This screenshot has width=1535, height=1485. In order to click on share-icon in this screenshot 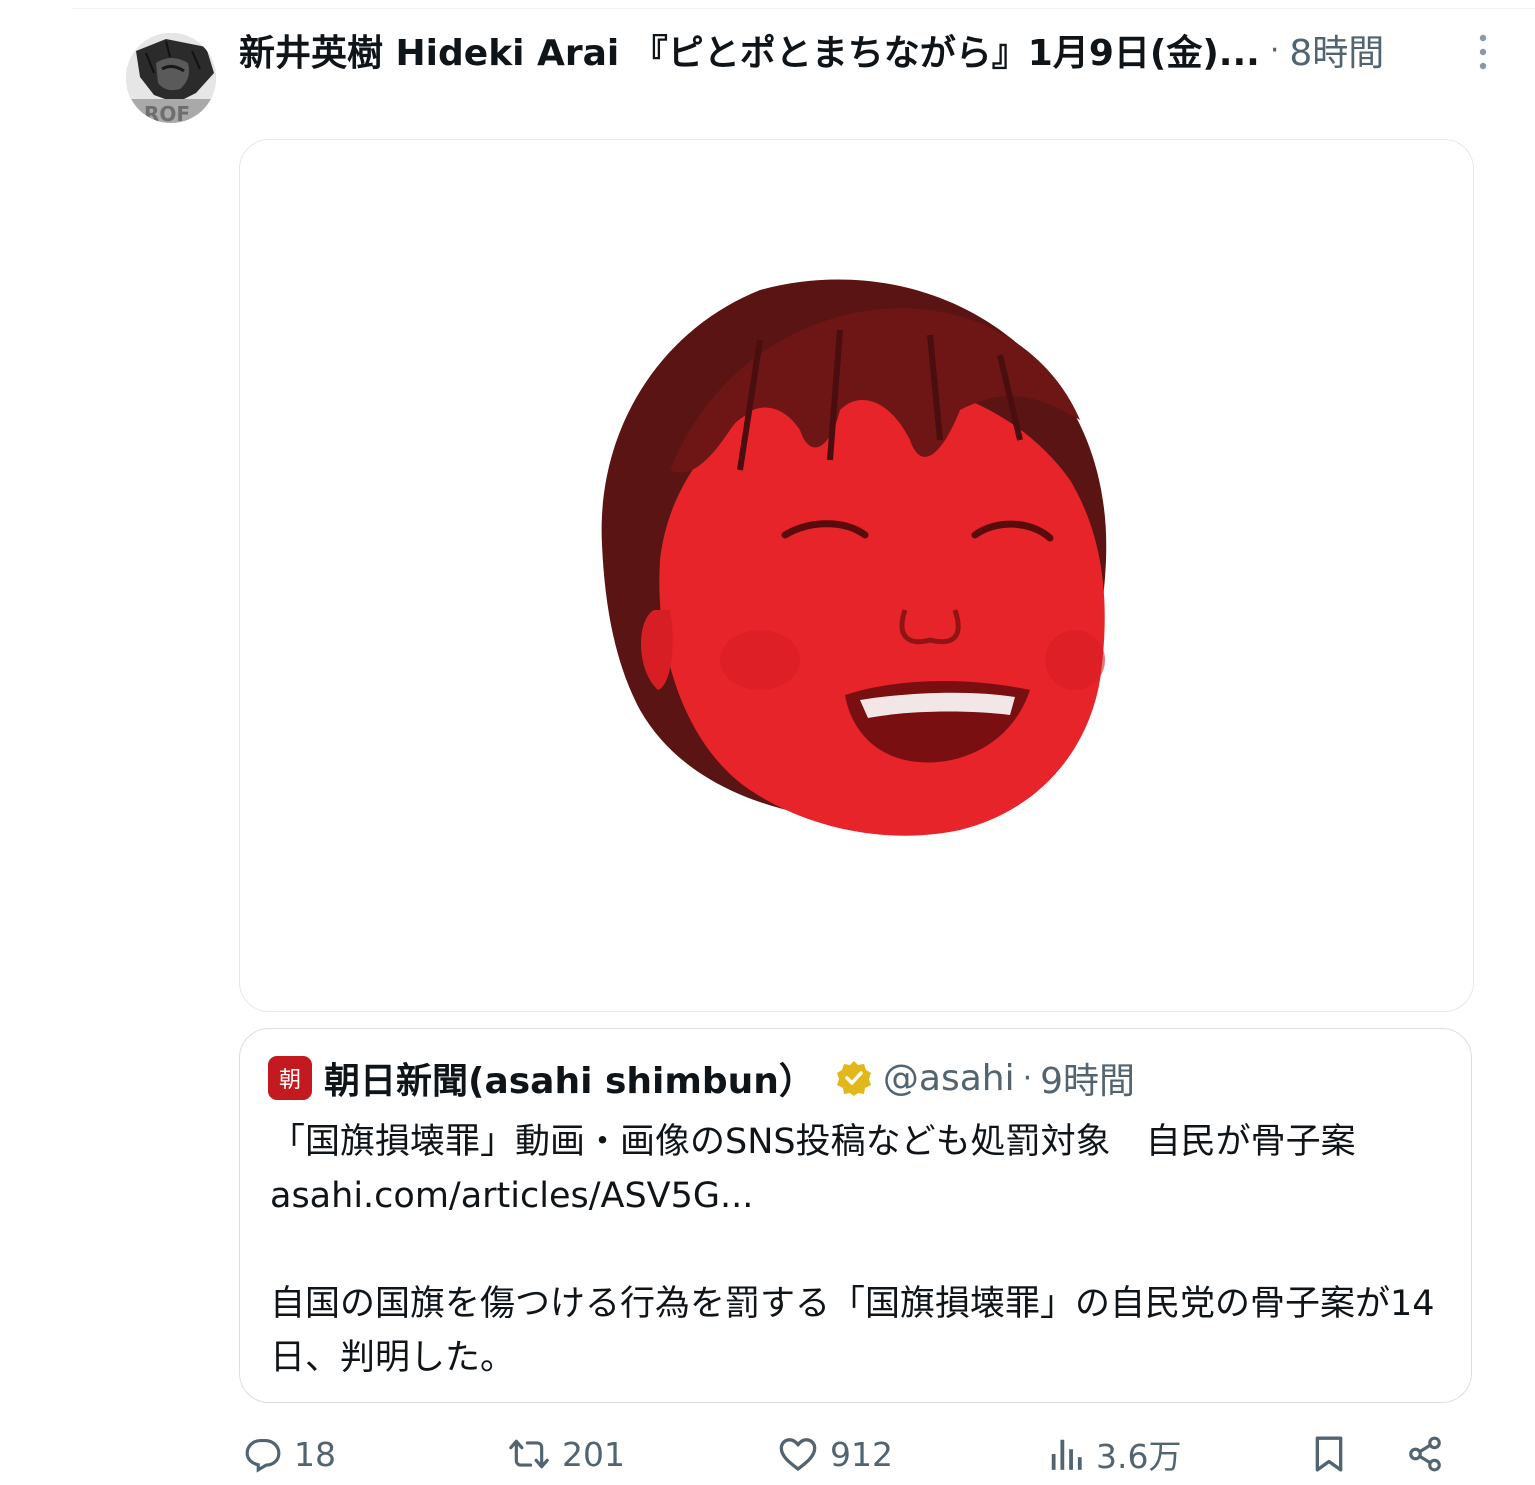, I will do `click(1425, 1454)`.